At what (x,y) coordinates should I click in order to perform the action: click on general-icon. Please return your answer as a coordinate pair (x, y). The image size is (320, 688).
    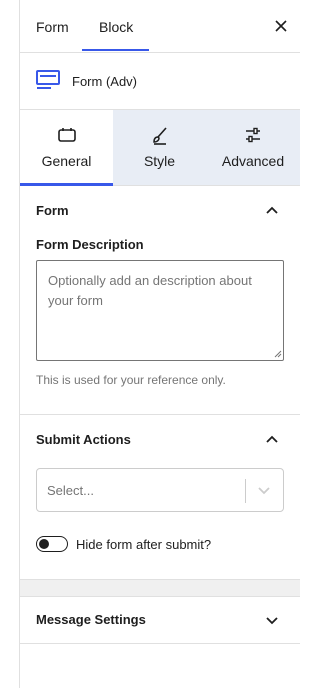
    Looking at the image, I should click on (66, 135).